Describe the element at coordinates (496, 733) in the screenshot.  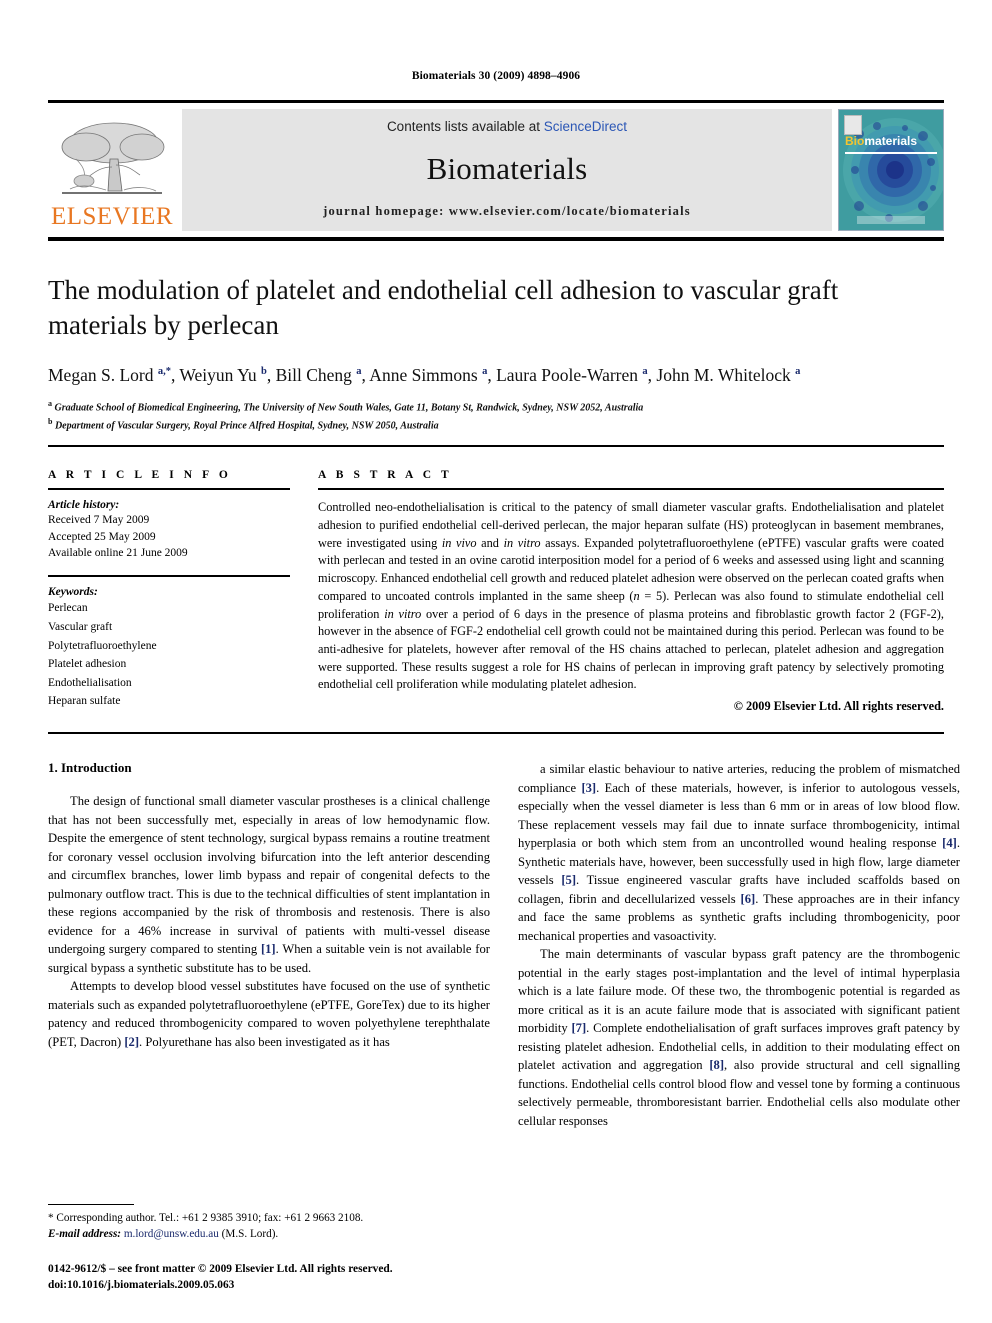
I see `abstract-bottom-divider` at that location.